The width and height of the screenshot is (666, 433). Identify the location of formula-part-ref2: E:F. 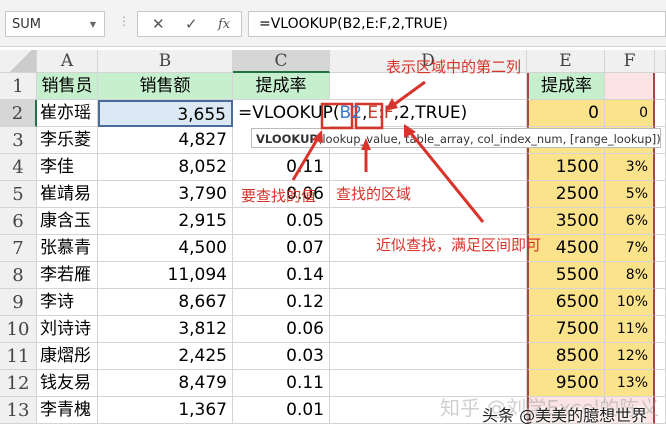
(380, 113).